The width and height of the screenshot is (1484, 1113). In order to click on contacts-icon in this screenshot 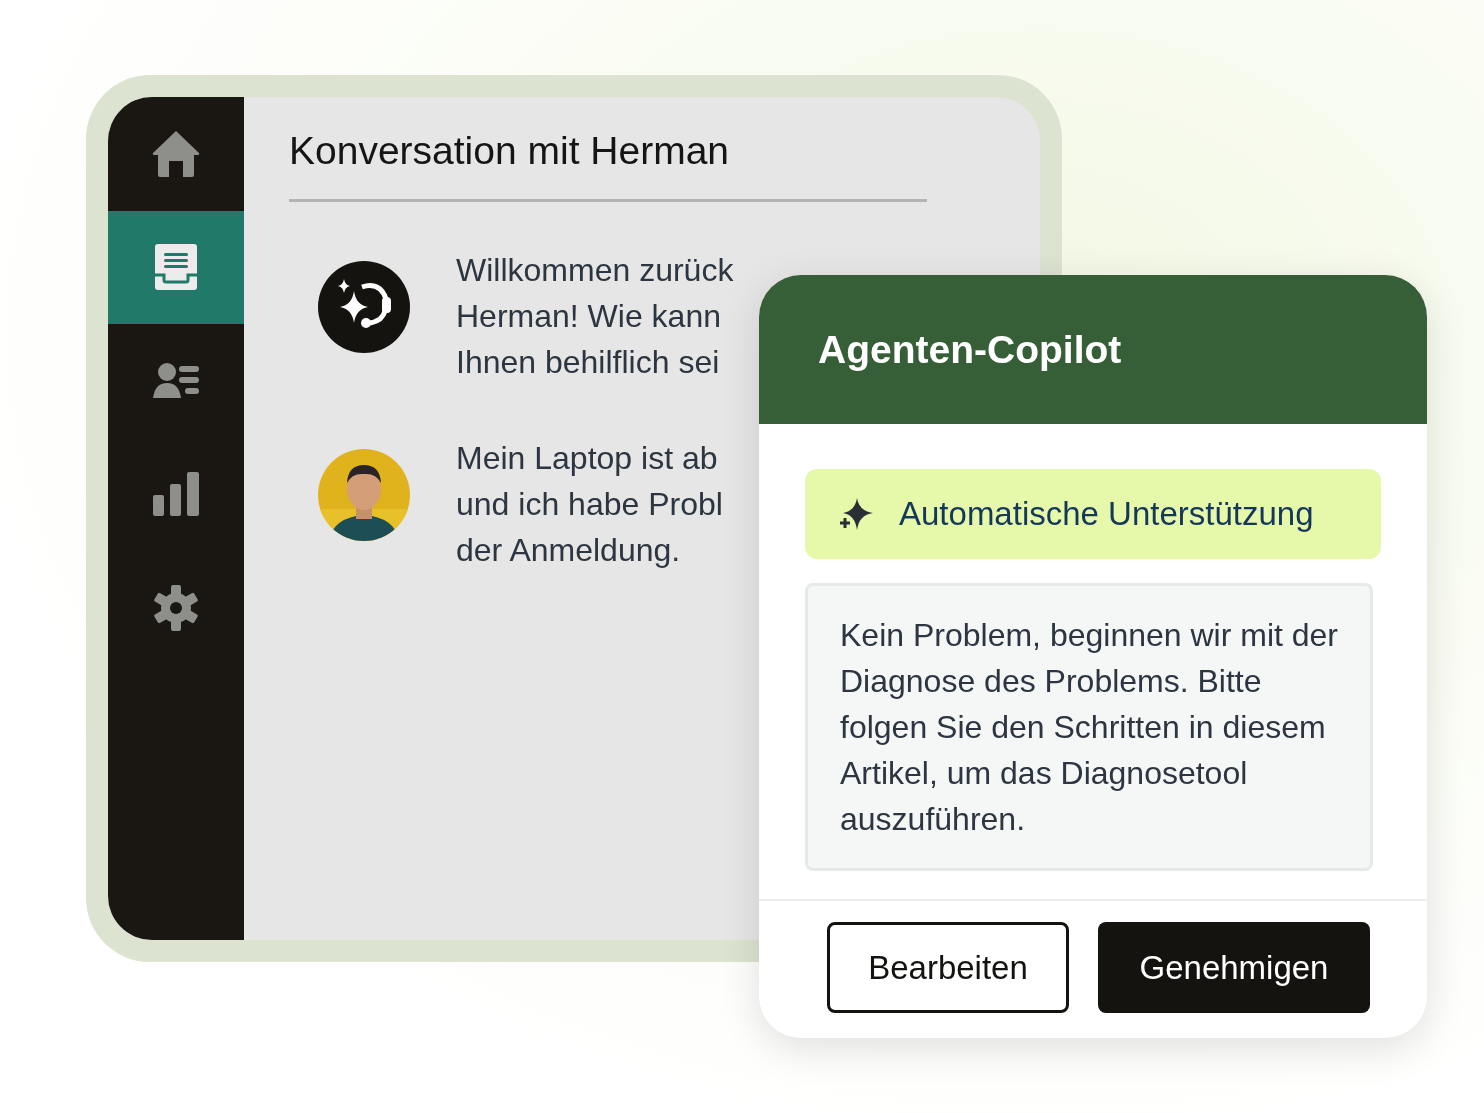, I will do `click(176, 381)`.